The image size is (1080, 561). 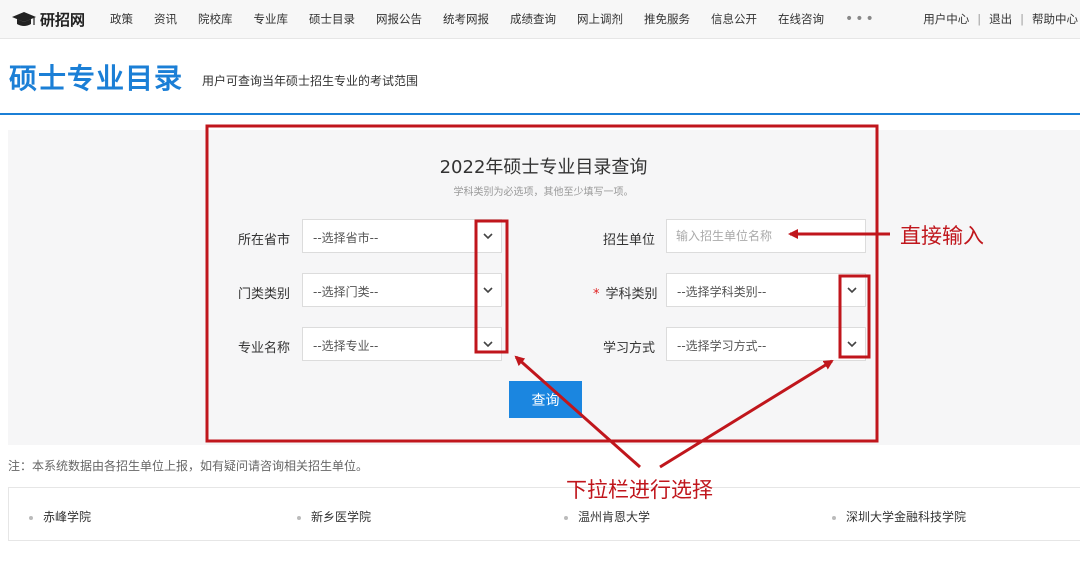 What do you see at coordinates (24, 18) in the screenshot?
I see `graduation-cap-icon` at bounding box center [24, 18].